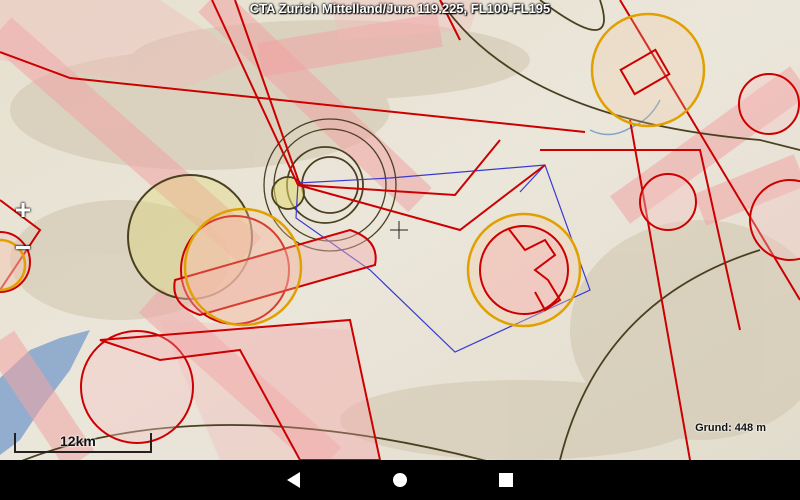 The image size is (800, 500). I want to click on home-icon, so click(400, 480).